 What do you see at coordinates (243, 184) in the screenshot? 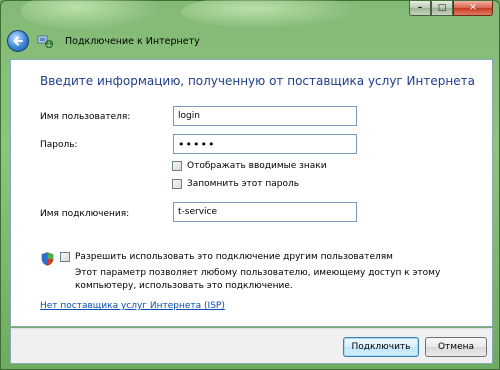
I see `remember-password-label: Запомнить этот пароль` at bounding box center [243, 184].